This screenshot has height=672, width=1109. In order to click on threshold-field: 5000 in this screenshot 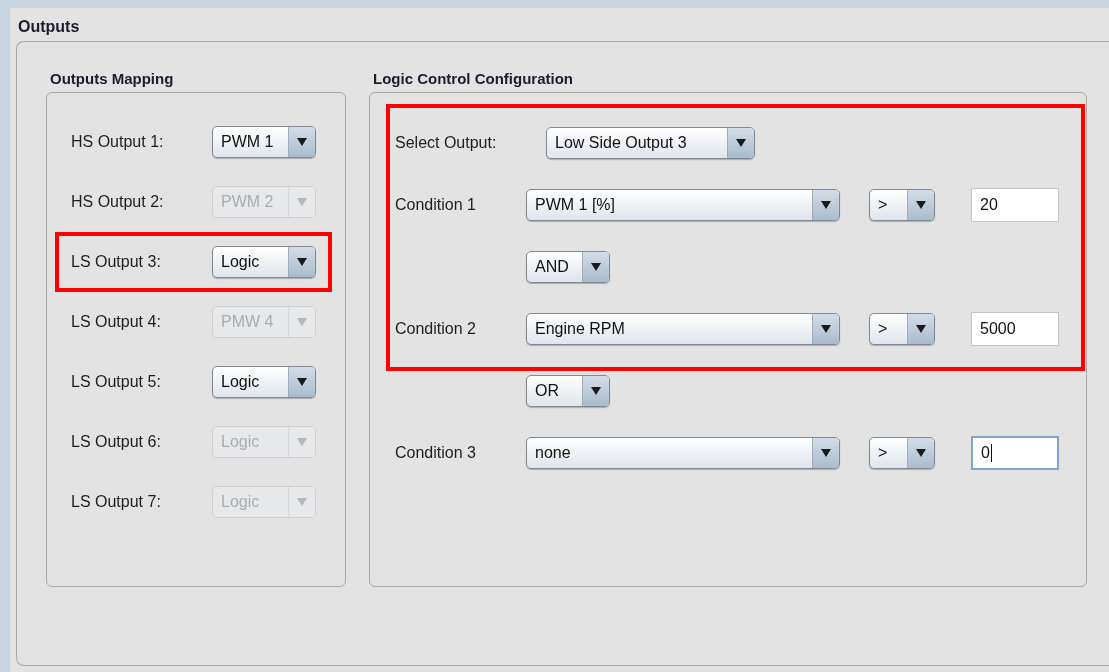, I will do `click(1015, 329)`.